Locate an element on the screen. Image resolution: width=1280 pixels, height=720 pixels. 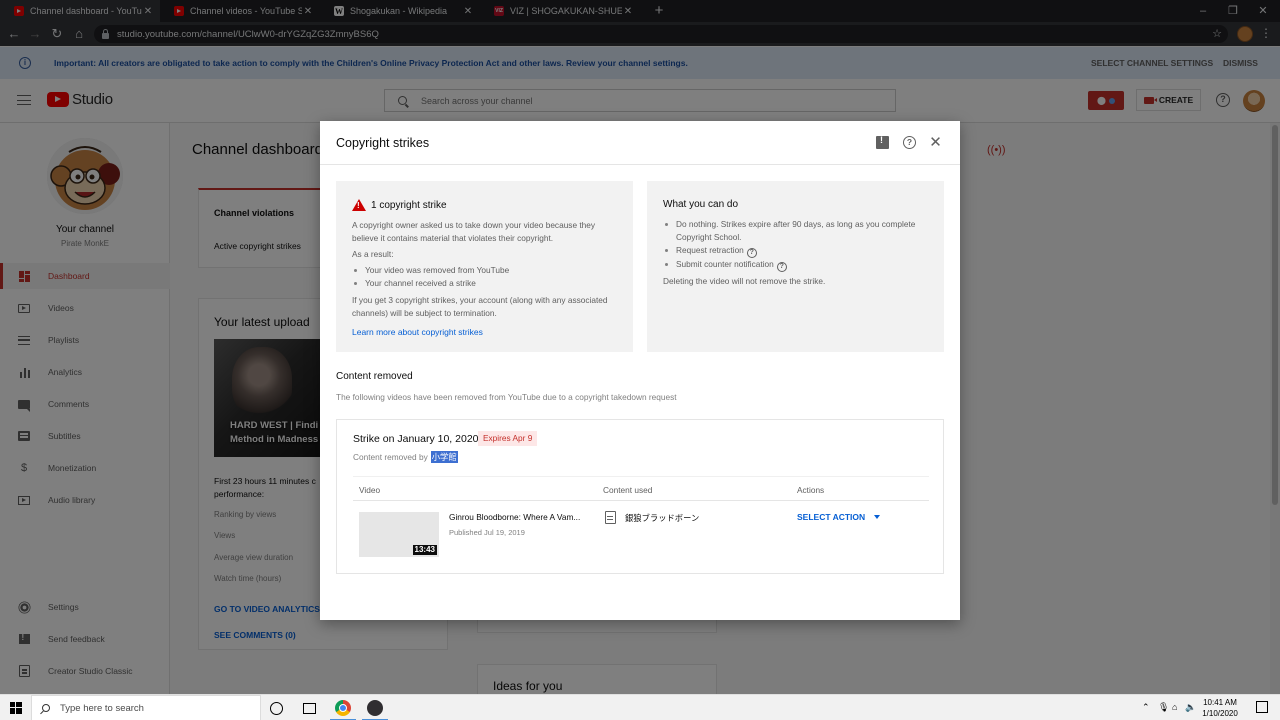
strike-count-text: 1 copyright strike is located at coordinates (409, 205).